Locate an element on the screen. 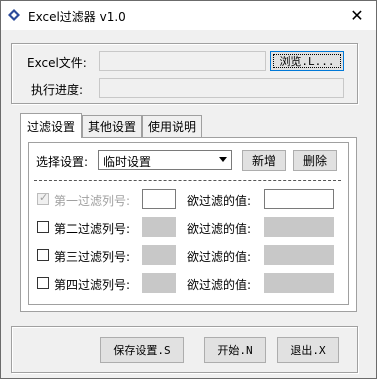 The height and width of the screenshot is (379, 377). delete-label: 删除 is located at coordinates (314, 161).